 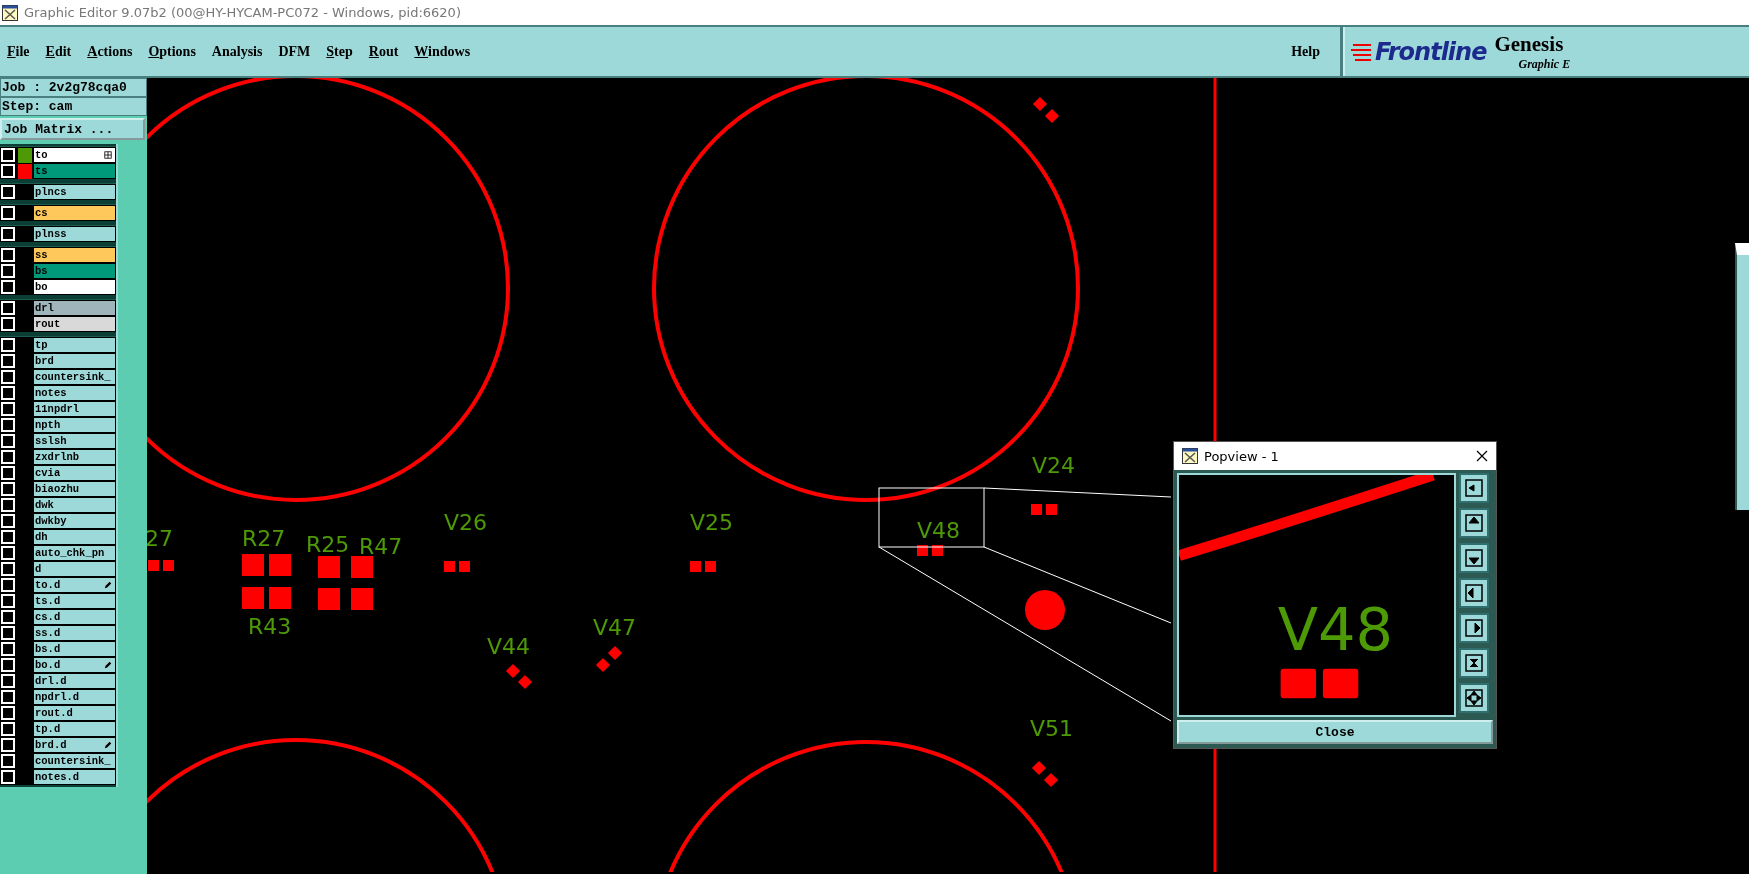 What do you see at coordinates (74, 537) in the screenshot?
I see `layer-item: dh` at bounding box center [74, 537].